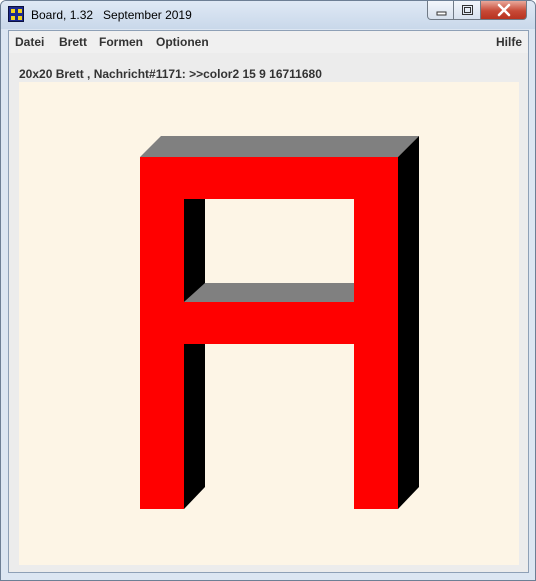  I want to click on maximize-icon, so click(467, 10).